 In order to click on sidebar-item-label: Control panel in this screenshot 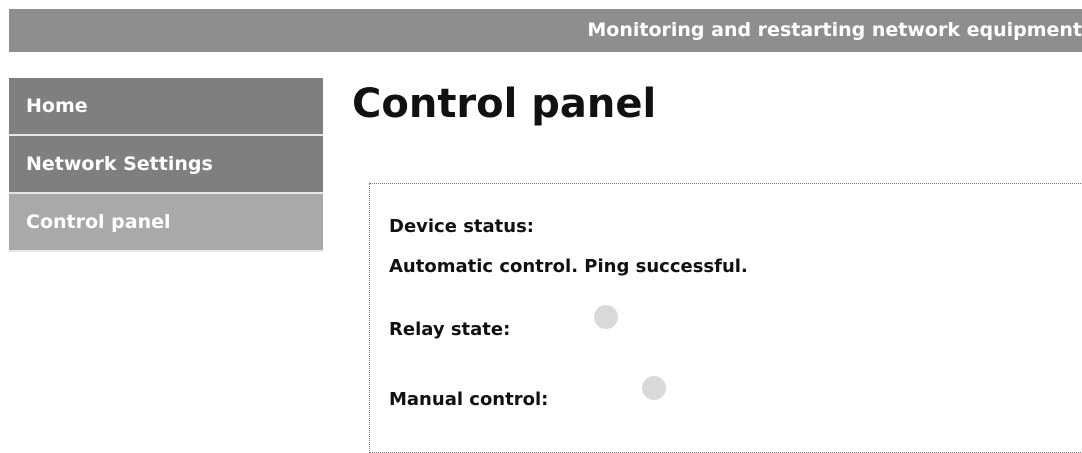, I will do `click(98, 222)`.